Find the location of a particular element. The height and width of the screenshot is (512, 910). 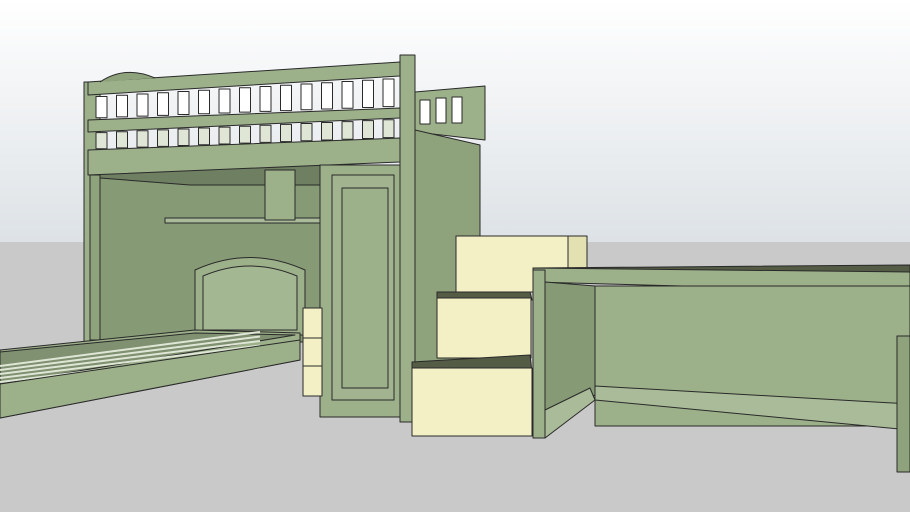

shelf-support is located at coordinates (280, 195).